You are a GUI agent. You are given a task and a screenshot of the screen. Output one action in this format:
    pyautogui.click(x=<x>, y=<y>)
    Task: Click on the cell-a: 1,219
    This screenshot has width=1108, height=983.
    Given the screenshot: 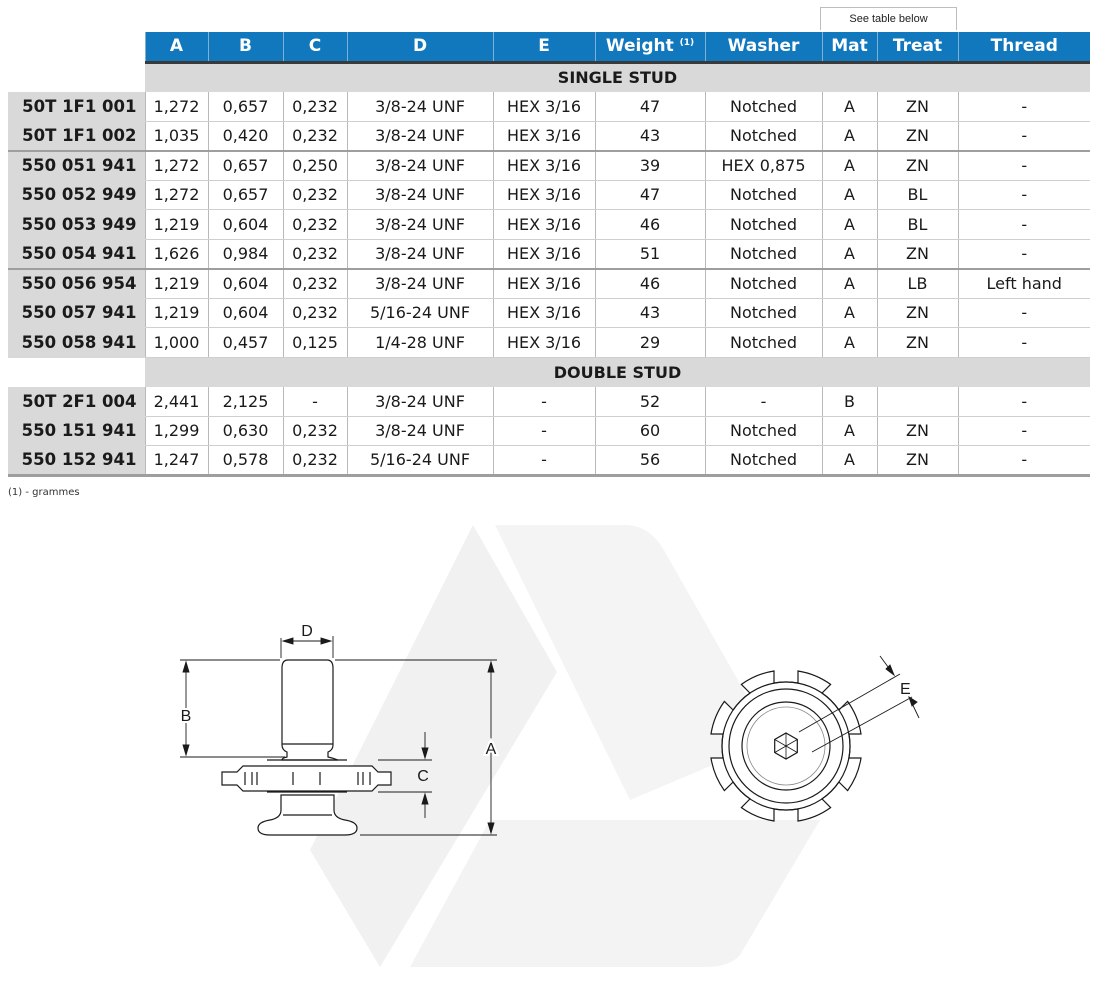 What is the action you would take?
    pyautogui.click(x=176, y=224)
    